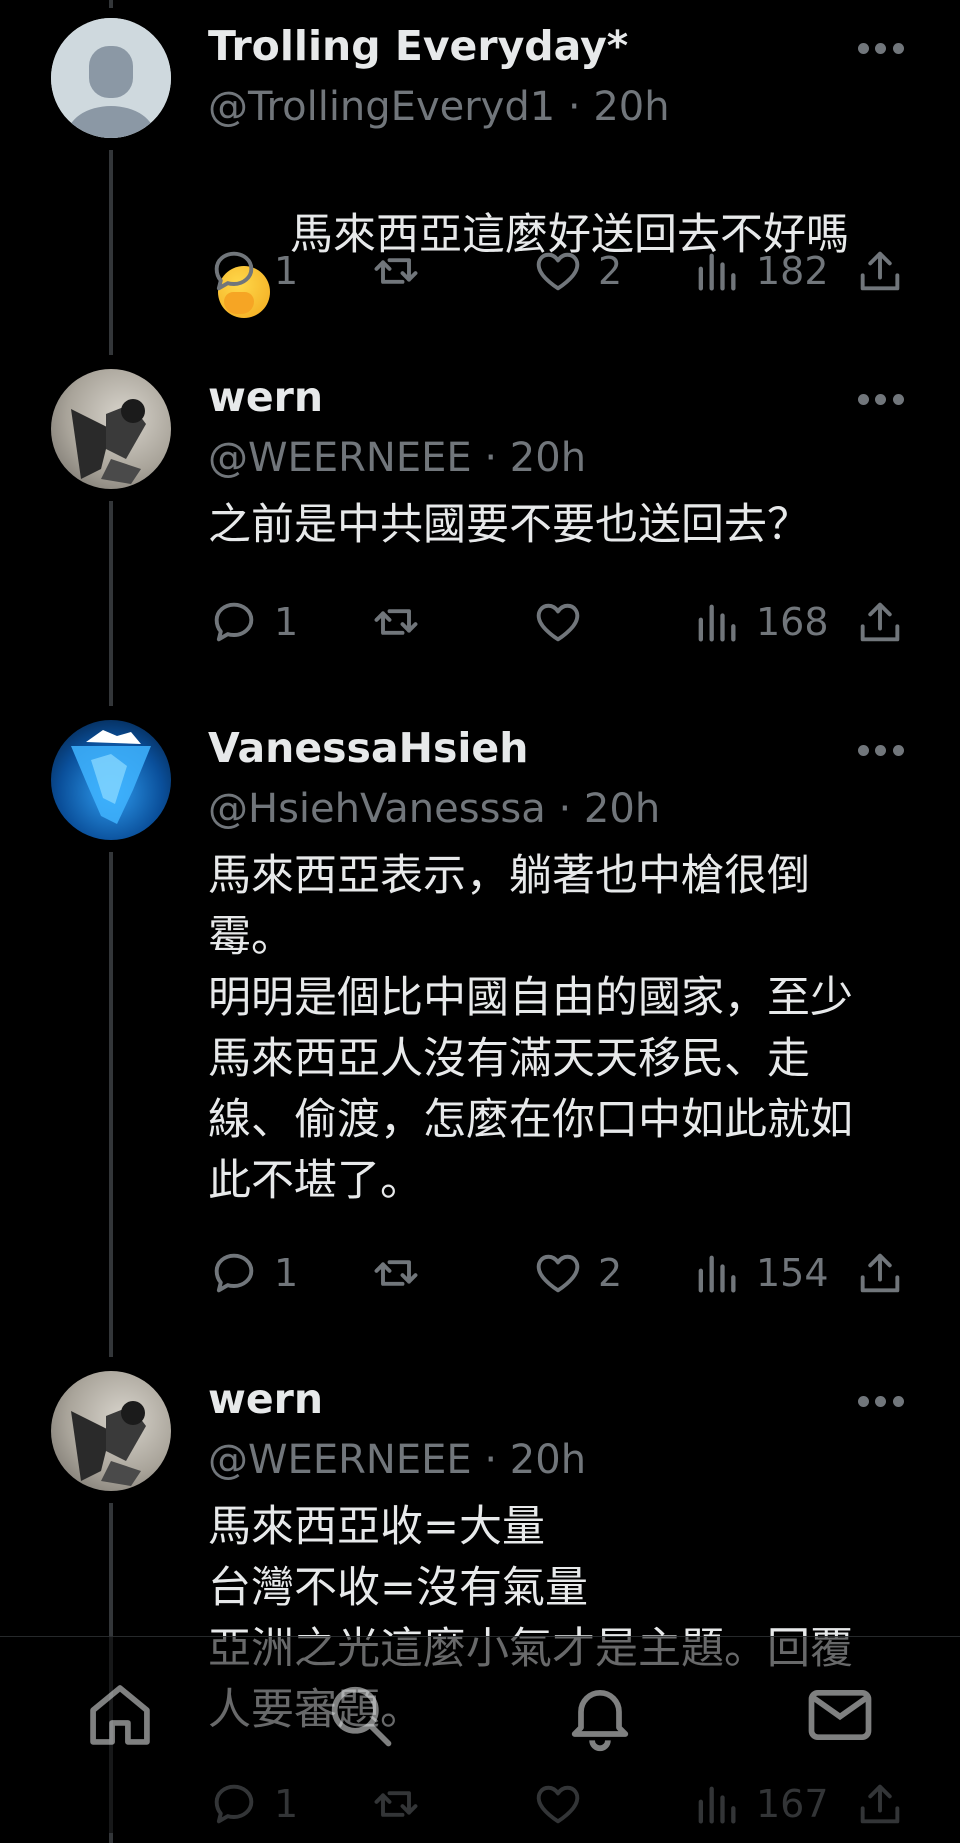 The width and height of the screenshot is (960, 1843). Describe the element at coordinates (418, 46) in the screenshot. I see `display-name: Trolling Everyday*` at that location.